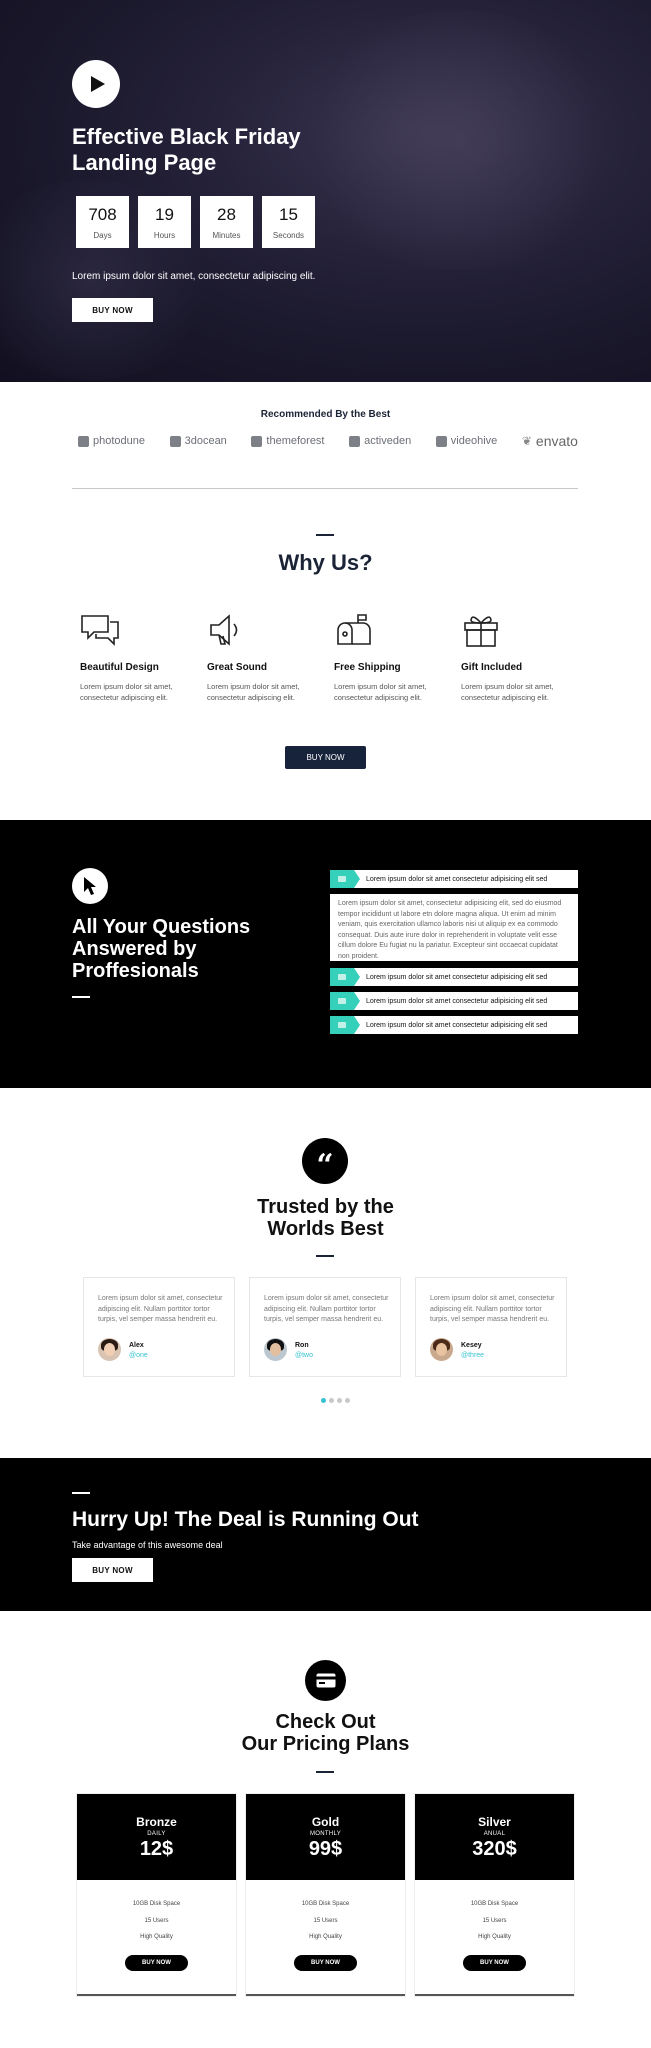  What do you see at coordinates (112, 310) in the screenshot?
I see `hero-buy-now-button: BUY NOW` at bounding box center [112, 310].